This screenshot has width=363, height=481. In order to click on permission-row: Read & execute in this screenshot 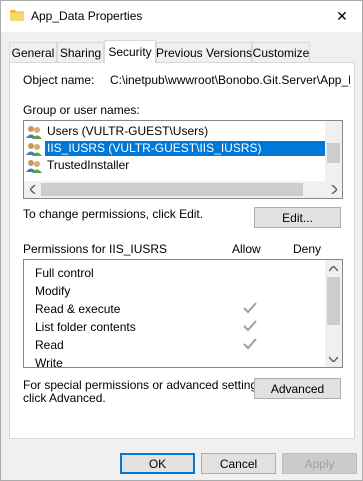, I will do `click(175, 309)`.